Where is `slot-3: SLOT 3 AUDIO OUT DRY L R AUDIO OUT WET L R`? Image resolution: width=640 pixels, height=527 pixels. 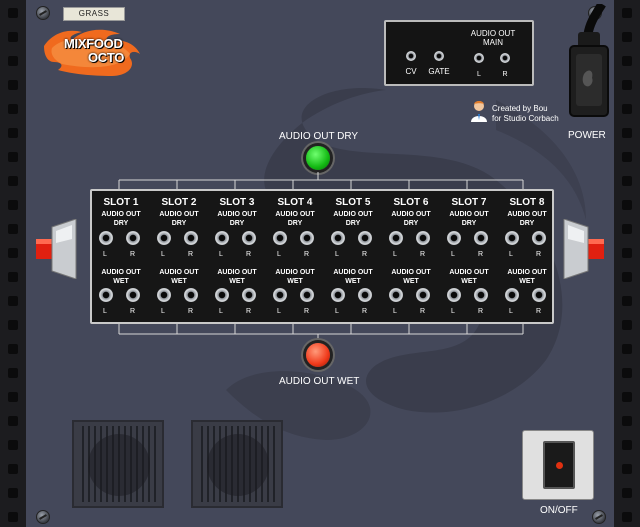
slot-3: SLOT 3 AUDIO OUT DRY L R AUDIO OUT WET L R is located at coordinates (237, 258).